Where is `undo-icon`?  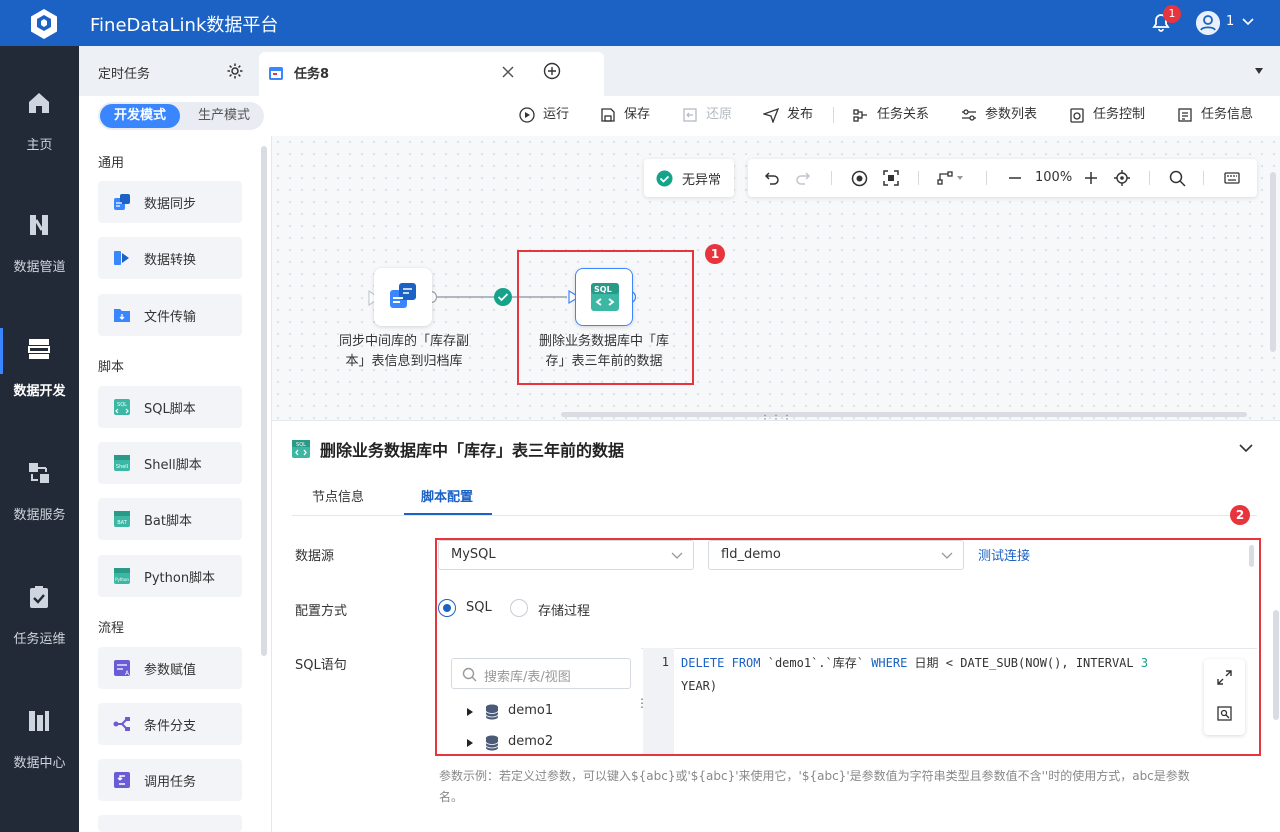 undo-icon is located at coordinates (772, 178).